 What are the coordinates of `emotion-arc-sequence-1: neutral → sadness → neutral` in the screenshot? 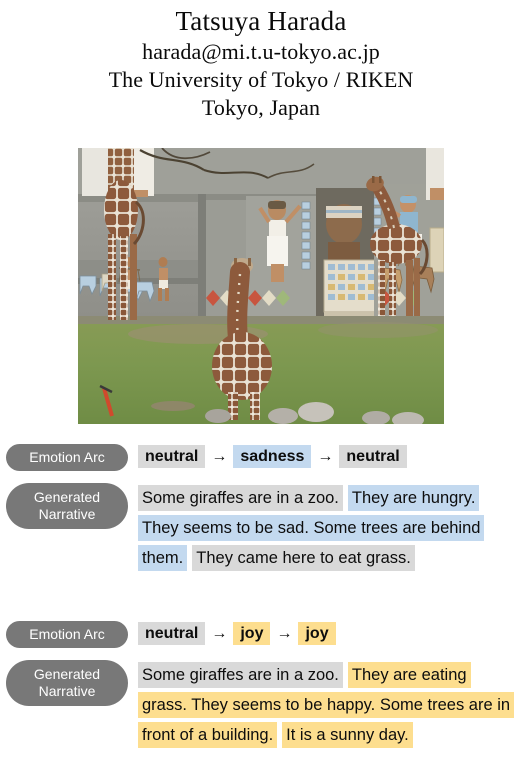 It's located at (329, 457).